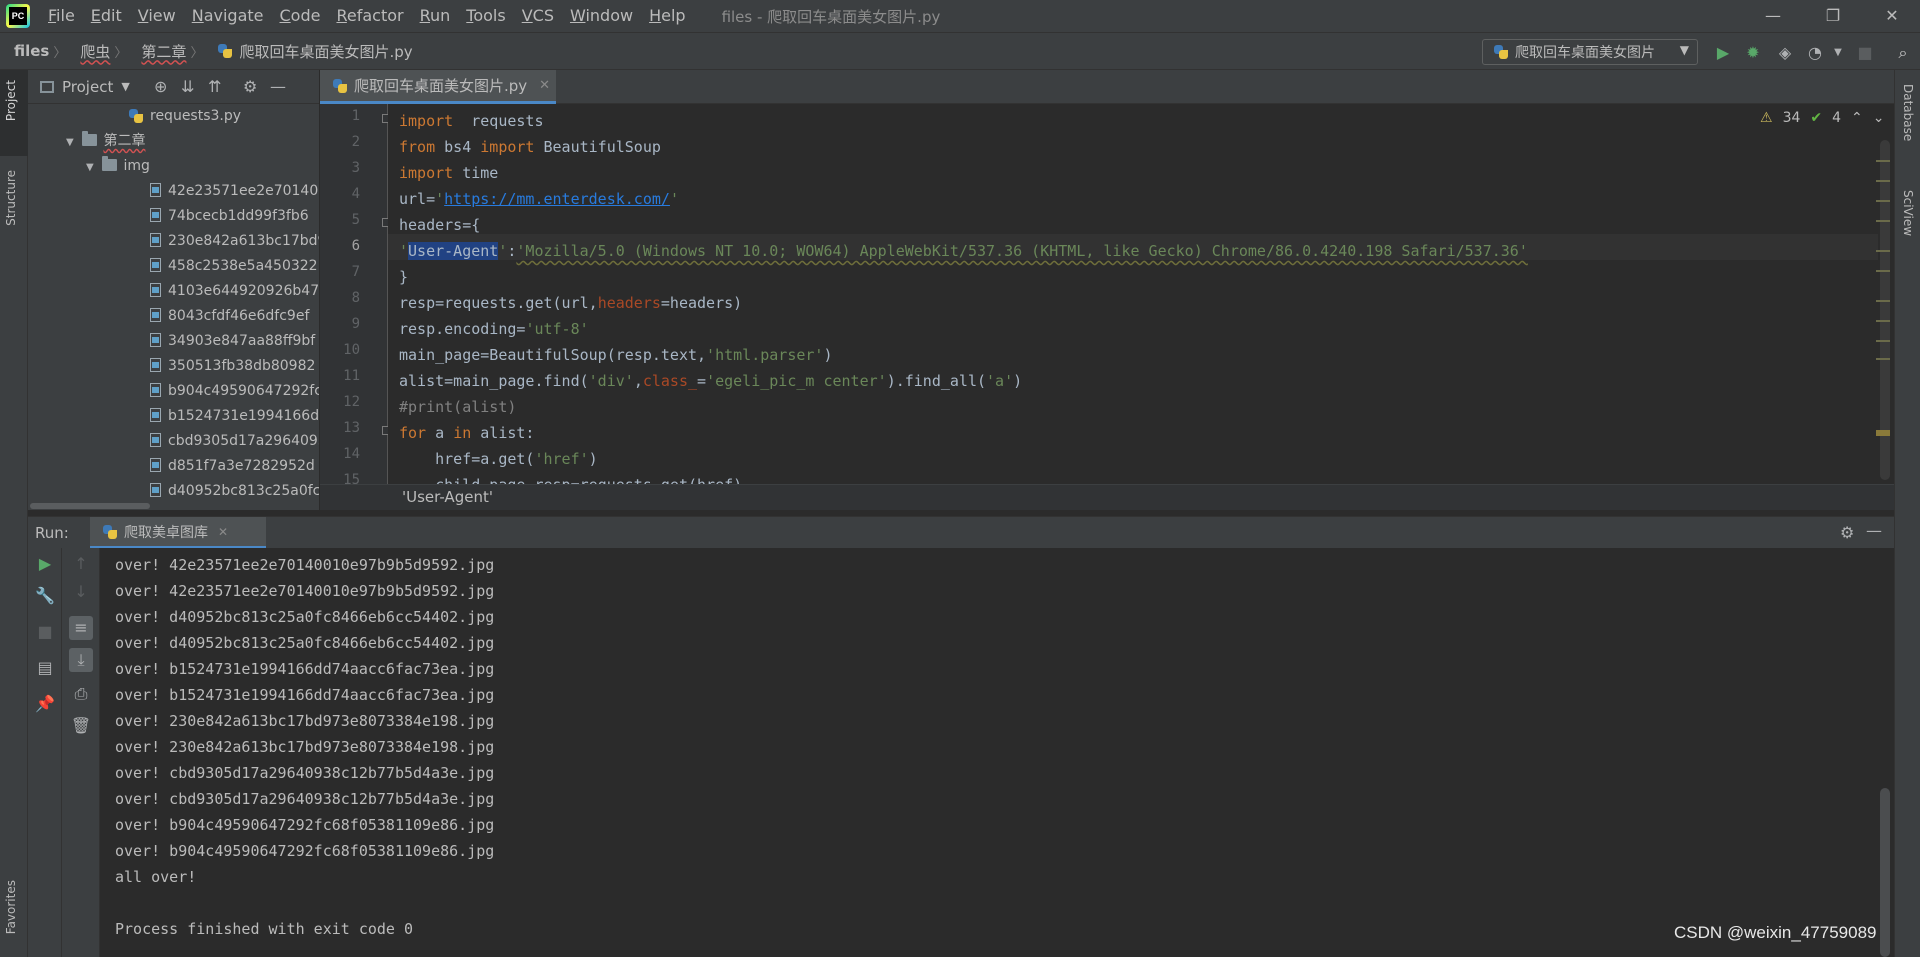  Describe the element at coordinates (1590, 52) in the screenshot. I see `run-configuration-dropdown: 爬取回车桌面美女图片 ▼` at that location.